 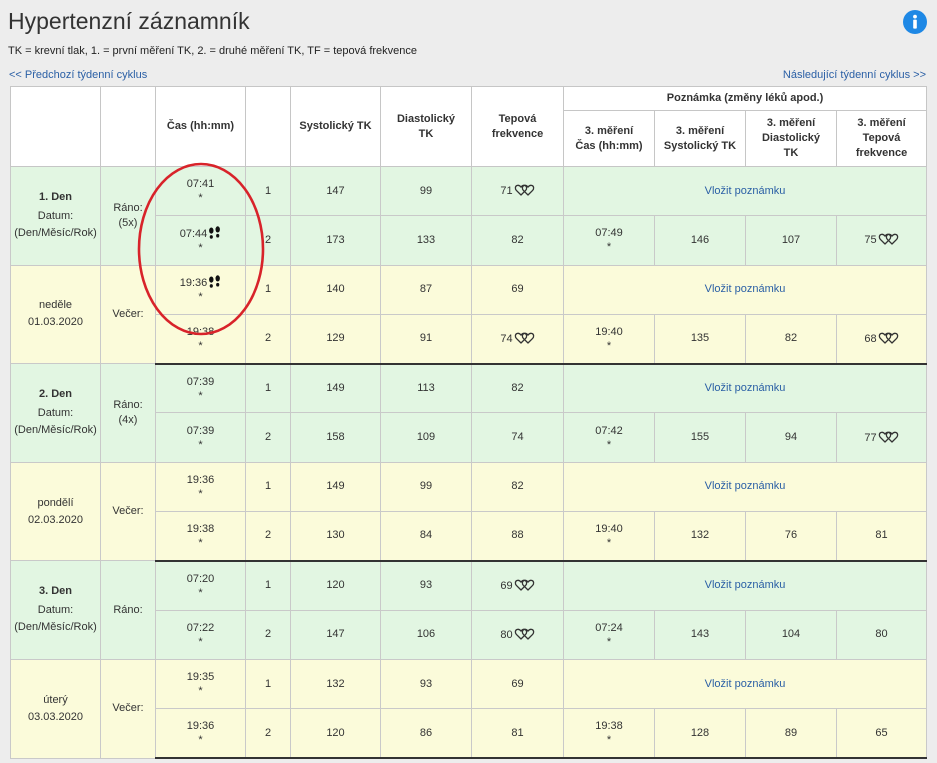 I want to click on third-diastolic-value: 82, so click(x=791, y=339).